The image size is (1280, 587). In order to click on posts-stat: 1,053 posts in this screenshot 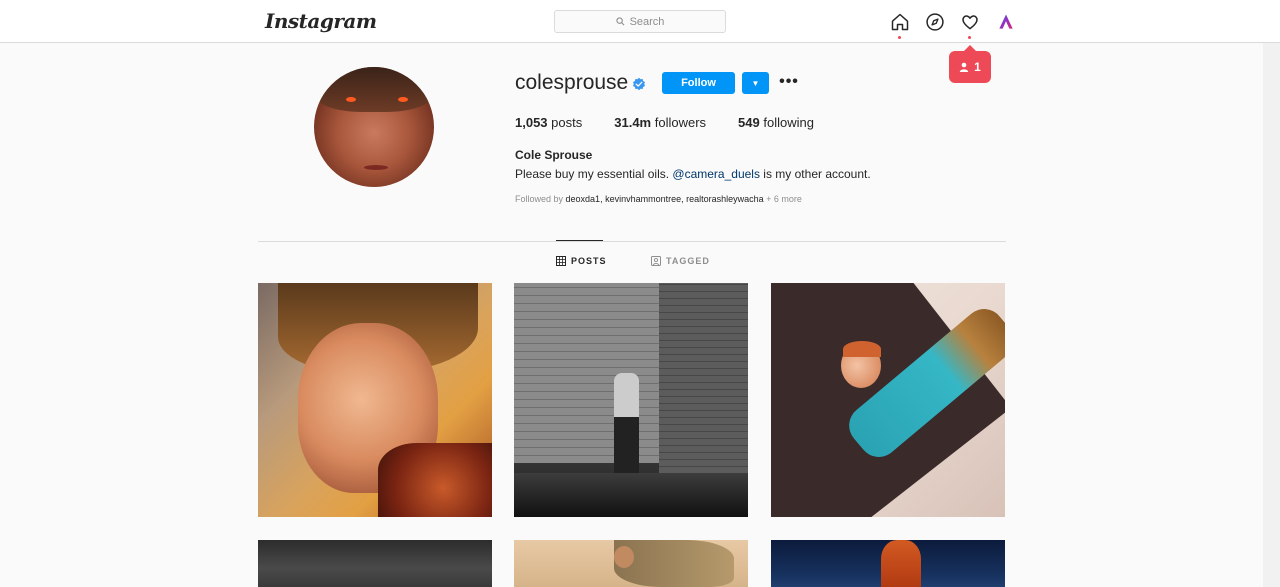, I will do `click(548, 122)`.